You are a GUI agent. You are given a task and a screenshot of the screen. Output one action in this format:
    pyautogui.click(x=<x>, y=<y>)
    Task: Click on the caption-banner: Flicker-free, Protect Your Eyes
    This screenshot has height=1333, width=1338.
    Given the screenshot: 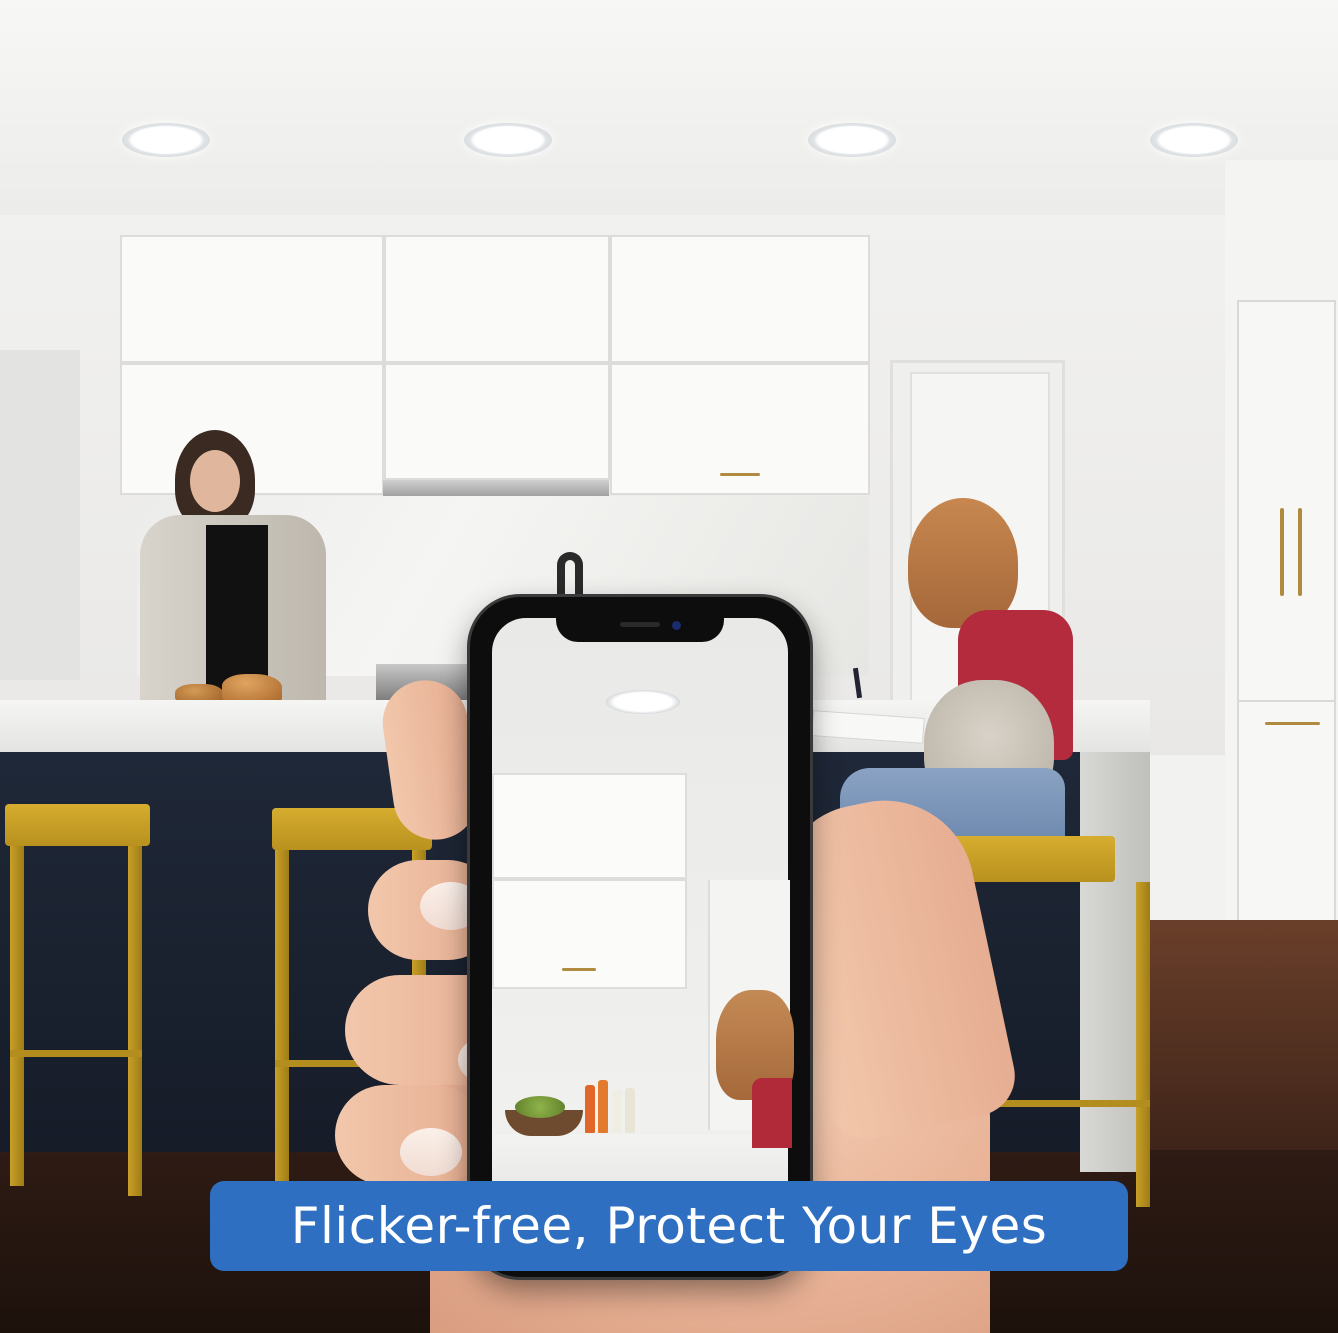 What is the action you would take?
    pyautogui.click(x=669, y=1226)
    